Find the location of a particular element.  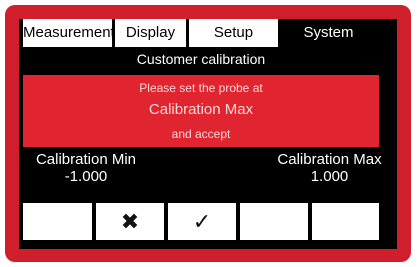

calibration-max: Calibration Max 1.000 is located at coordinates (329, 168).